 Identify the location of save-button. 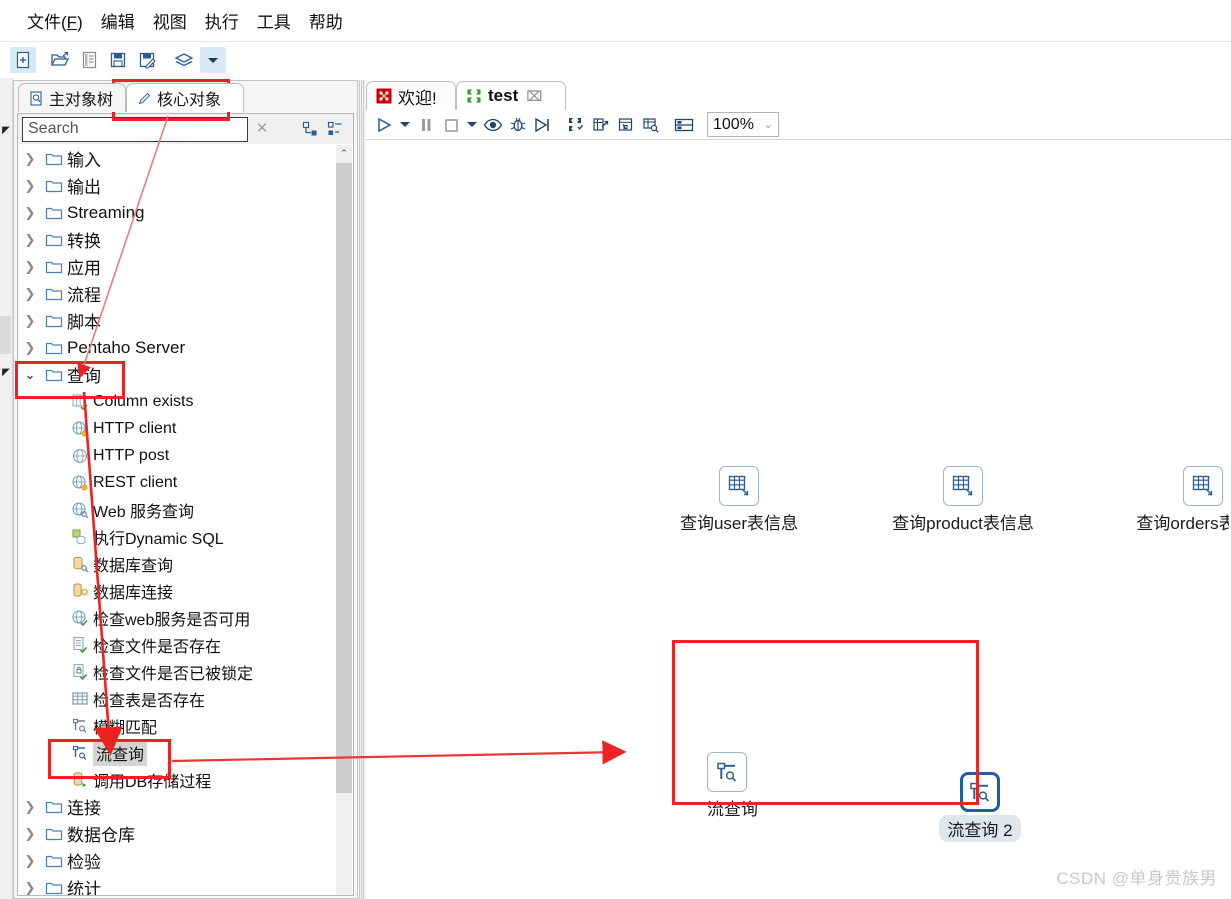
(118, 60).